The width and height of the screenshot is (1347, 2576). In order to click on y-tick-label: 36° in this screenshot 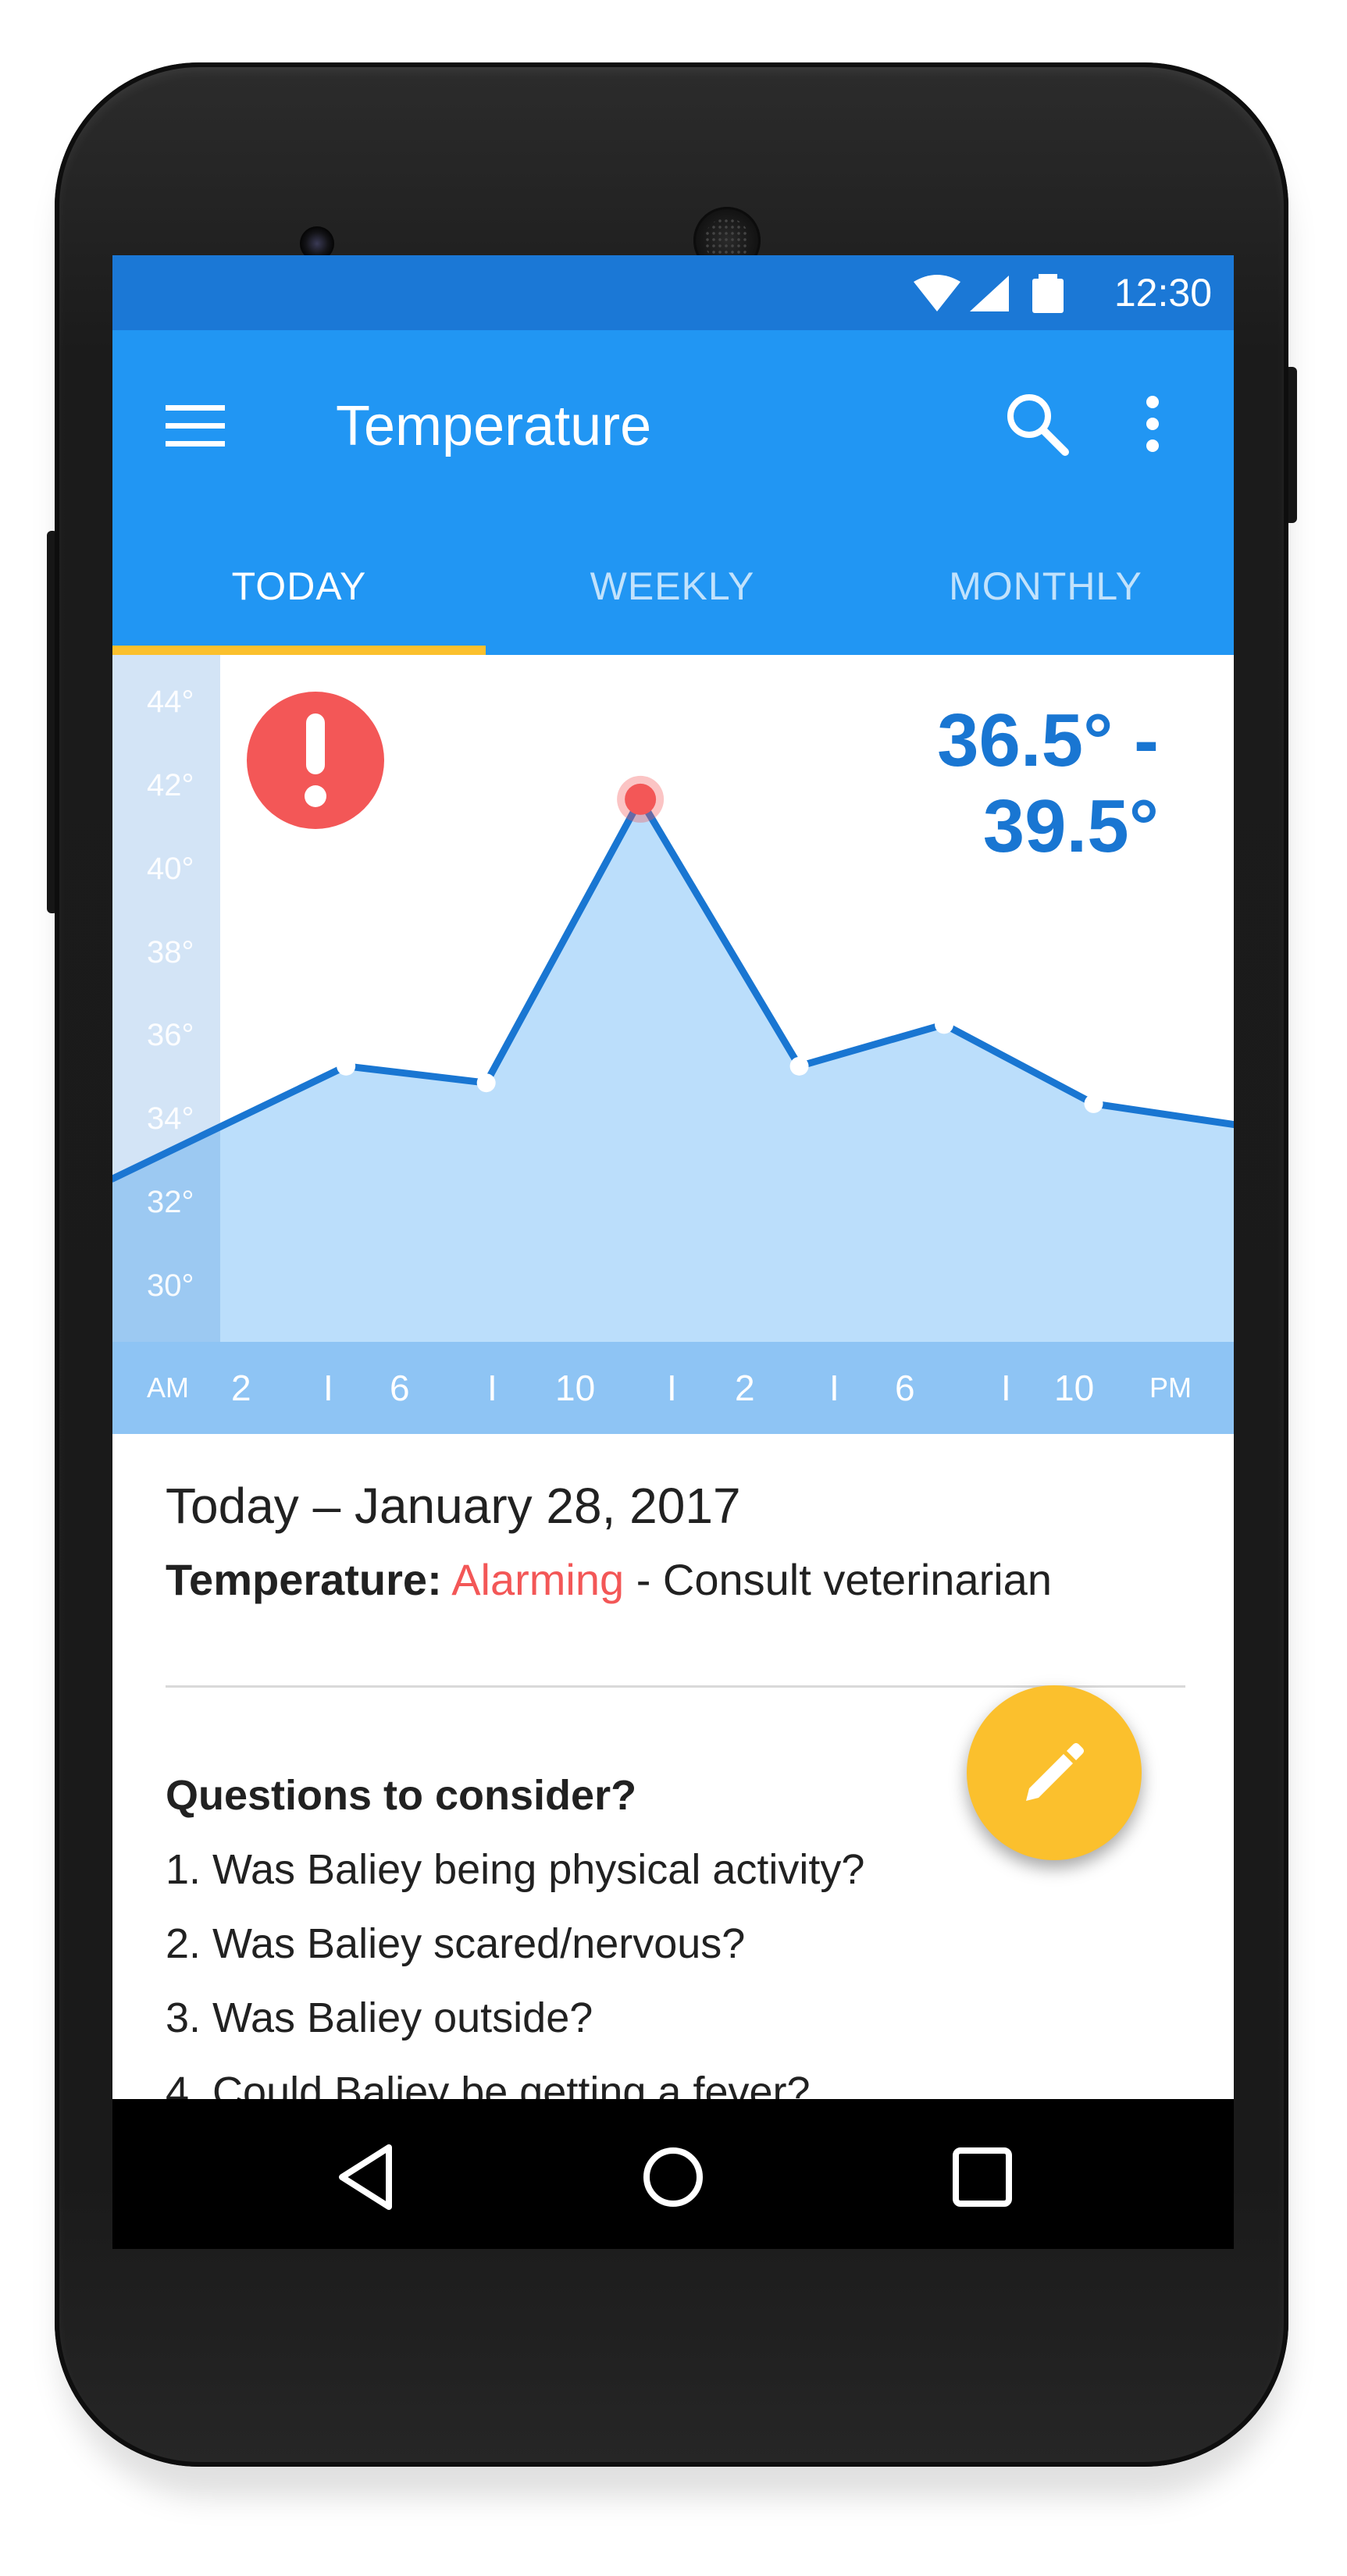, I will do `click(170, 1035)`.